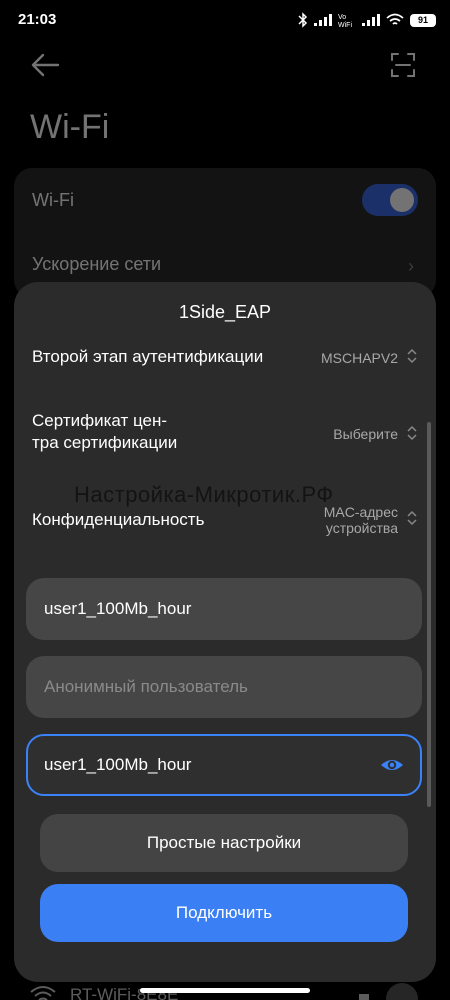 This screenshot has width=450, height=1000. I want to click on back-arrow-icon, so click(46, 65).